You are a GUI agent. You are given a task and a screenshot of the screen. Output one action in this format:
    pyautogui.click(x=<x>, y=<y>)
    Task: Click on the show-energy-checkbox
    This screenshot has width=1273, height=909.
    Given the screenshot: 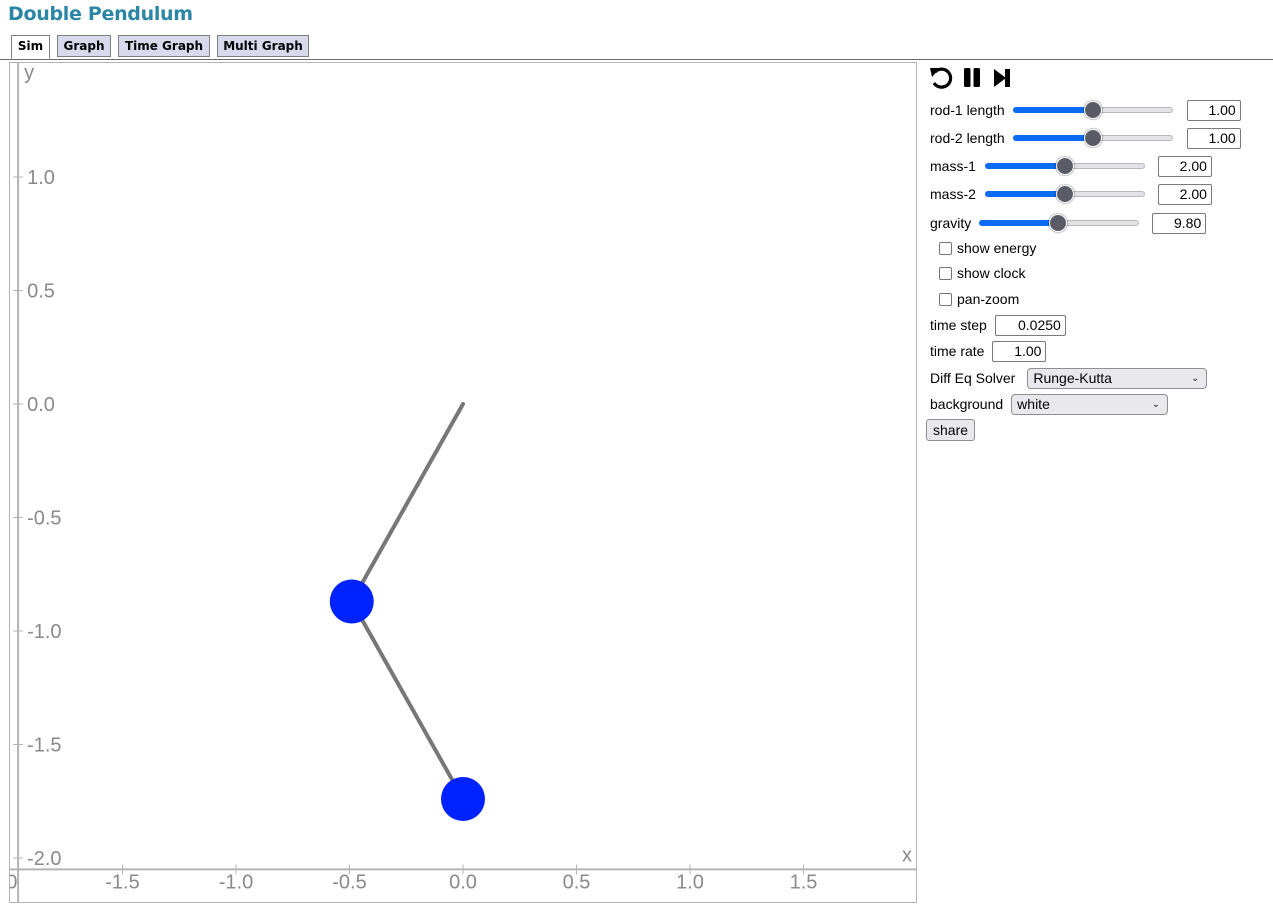 What is the action you would take?
    pyautogui.click(x=945, y=248)
    